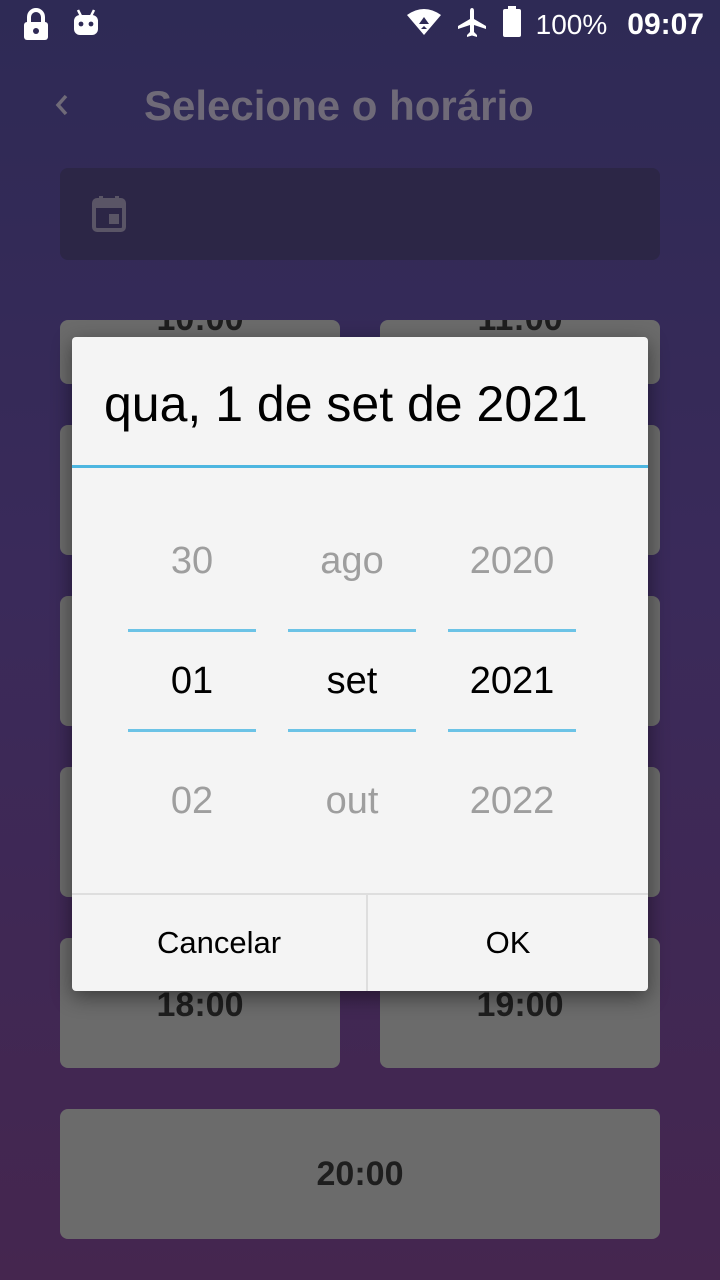  What do you see at coordinates (360, 214) in the screenshot?
I see `date-field` at bounding box center [360, 214].